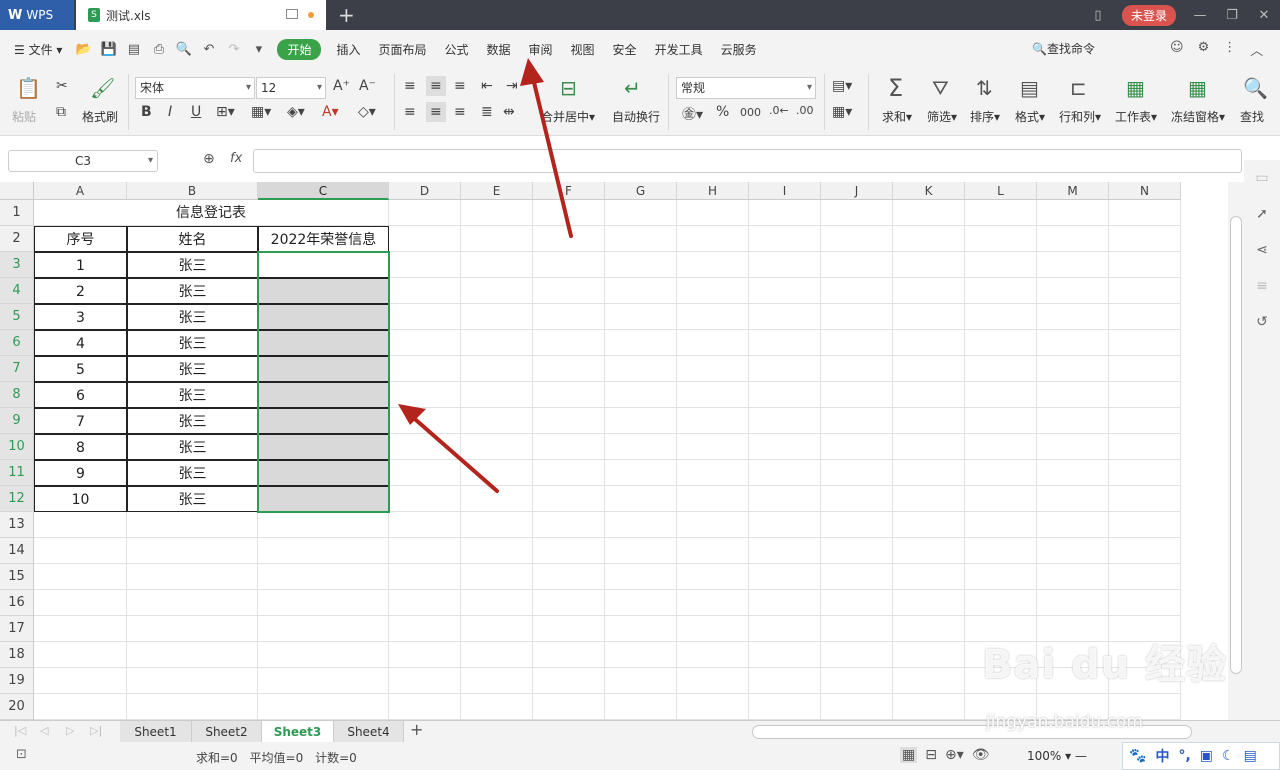 This screenshot has height=770, width=1280. Describe the element at coordinates (713, 603) in the screenshot. I see `cell-h16` at that location.